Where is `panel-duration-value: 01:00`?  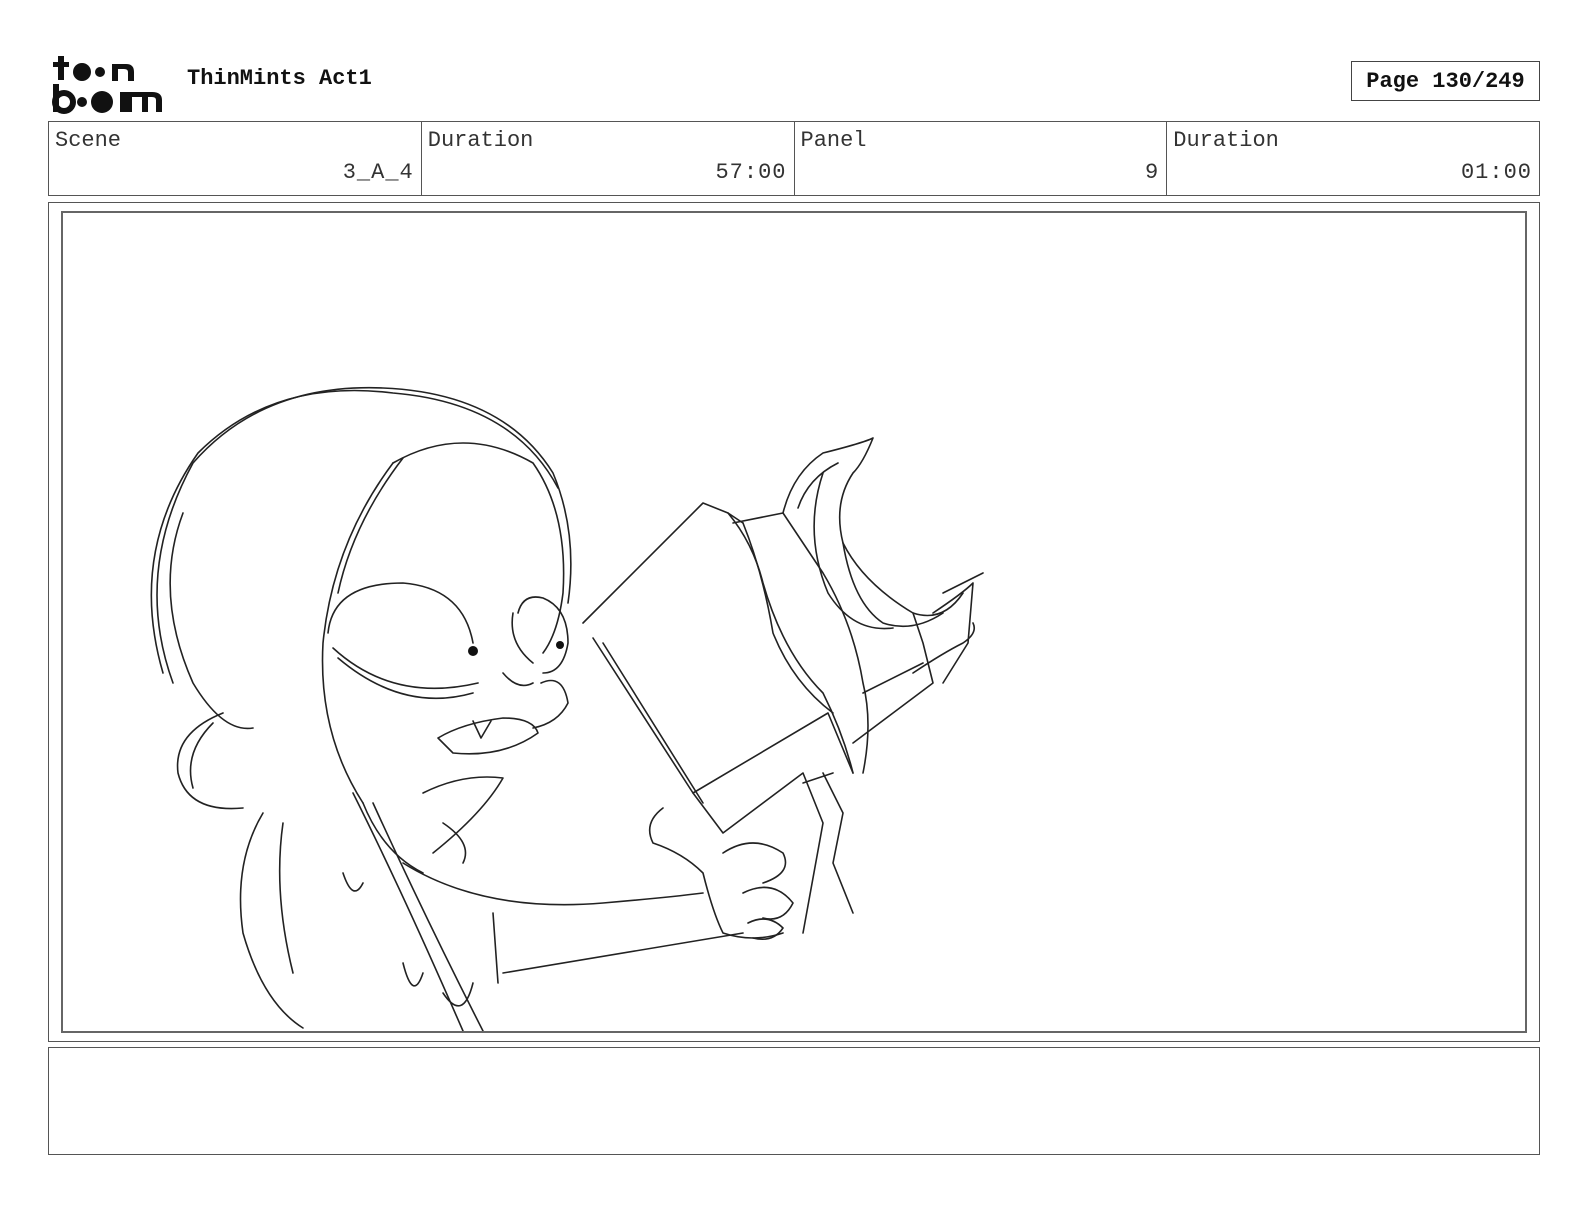 panel-duration-value: 01:00 is located at coordinates (1496, 172).